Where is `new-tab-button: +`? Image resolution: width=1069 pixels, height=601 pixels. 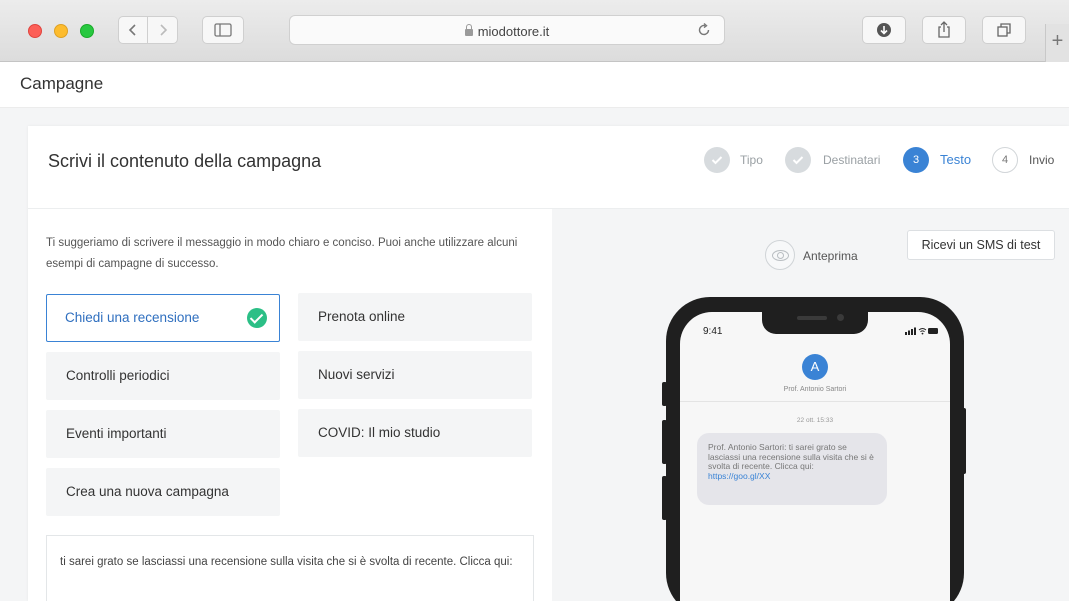 new-tab-button: + is located at coordinates (1057, 43).